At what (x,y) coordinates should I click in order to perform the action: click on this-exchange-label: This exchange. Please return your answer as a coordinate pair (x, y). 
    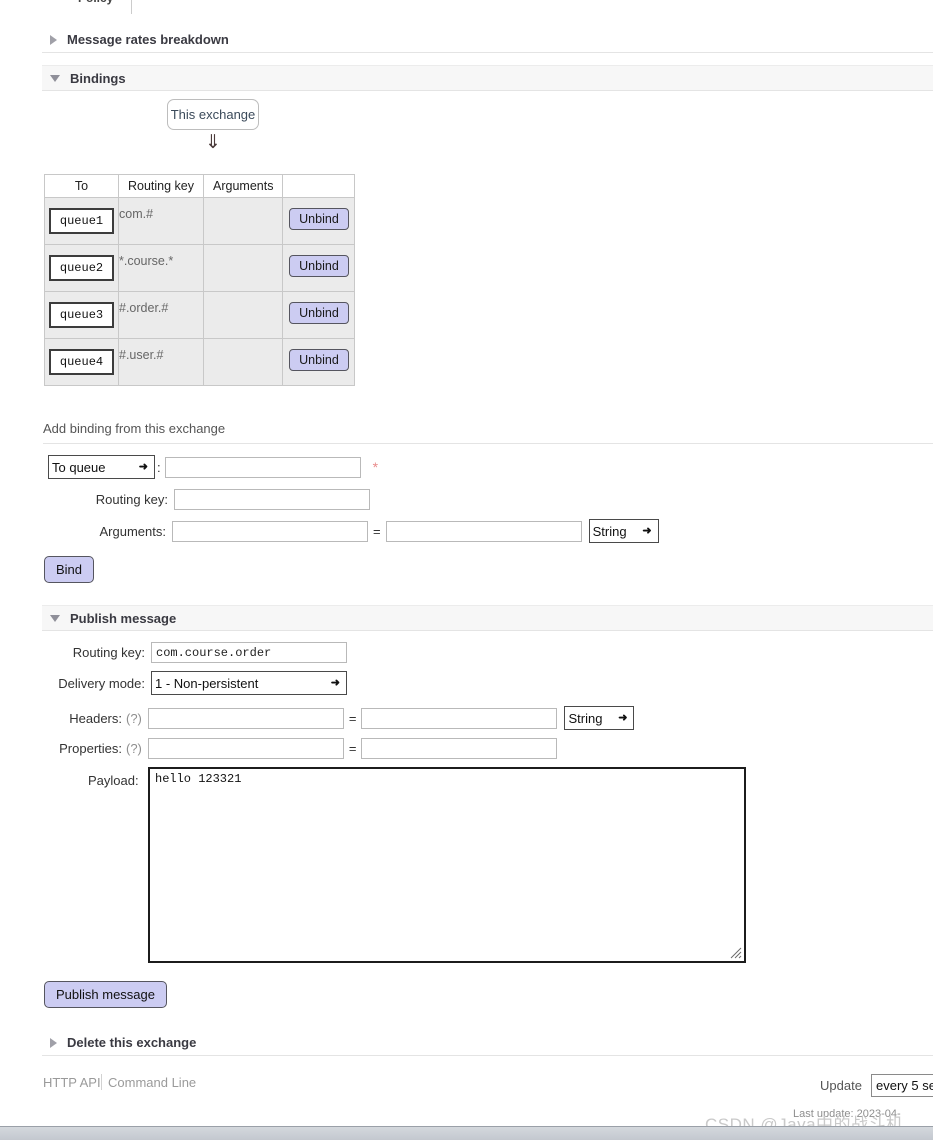
    Looking at the image, I should click on (213, 114).